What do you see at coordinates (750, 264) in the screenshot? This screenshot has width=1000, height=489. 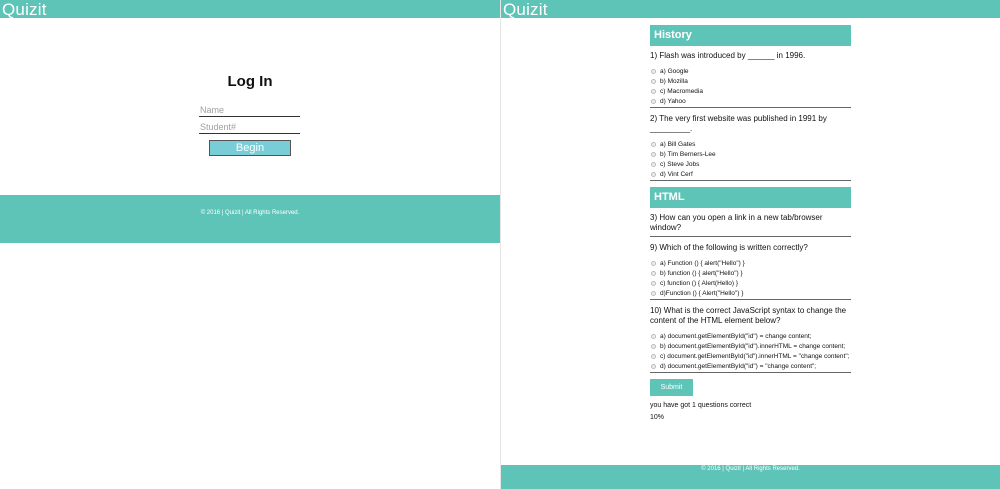 I see `answer-option: a) Function () { alert("Hello") }` at bounding box center [750, 264].